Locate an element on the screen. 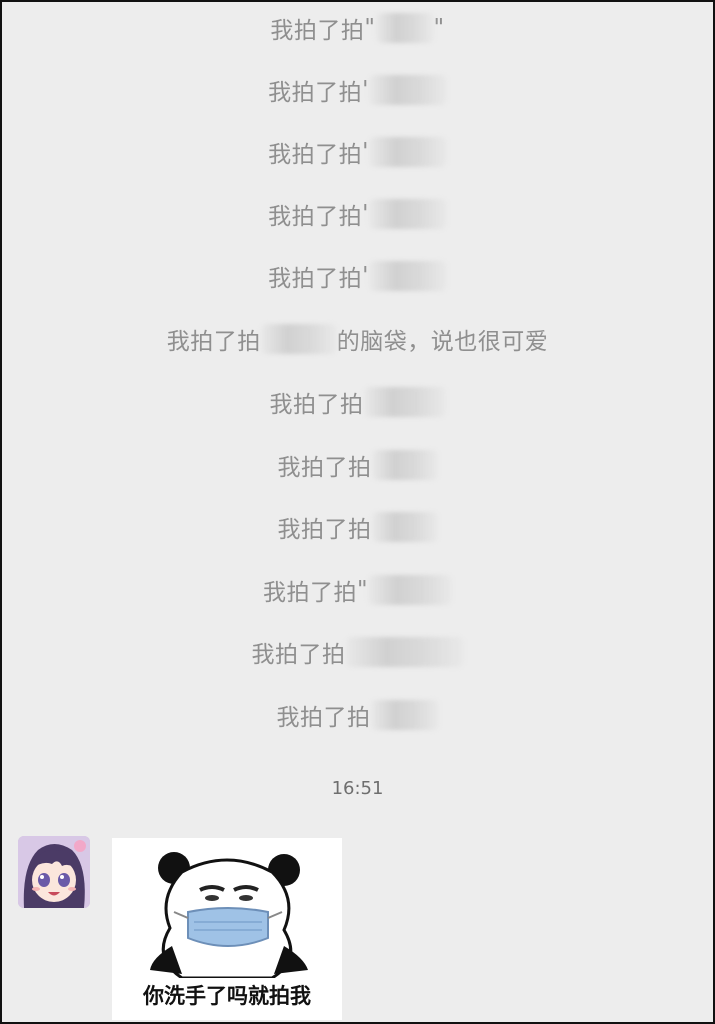 Image resolution: width=715 pixels, height=1024 pixels. sticker-caption: 你洗手了吗就拍我 is located at coordinates (227, 996).